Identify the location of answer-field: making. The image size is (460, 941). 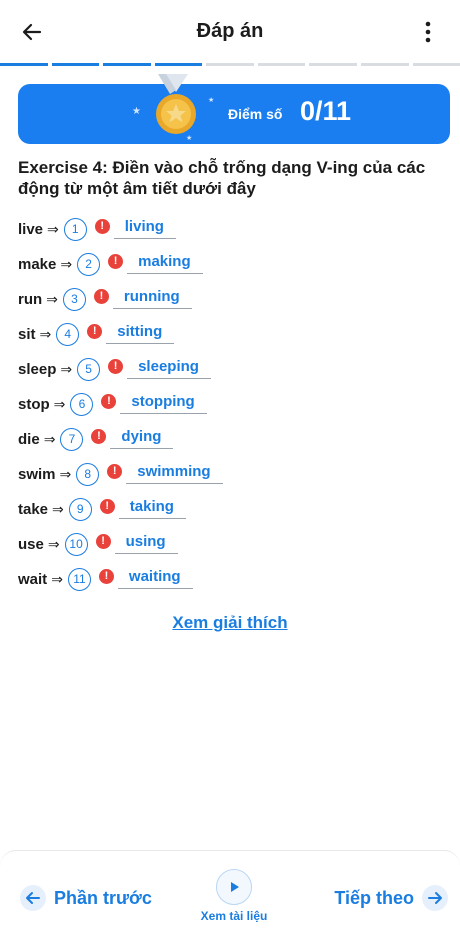
(165, 263).